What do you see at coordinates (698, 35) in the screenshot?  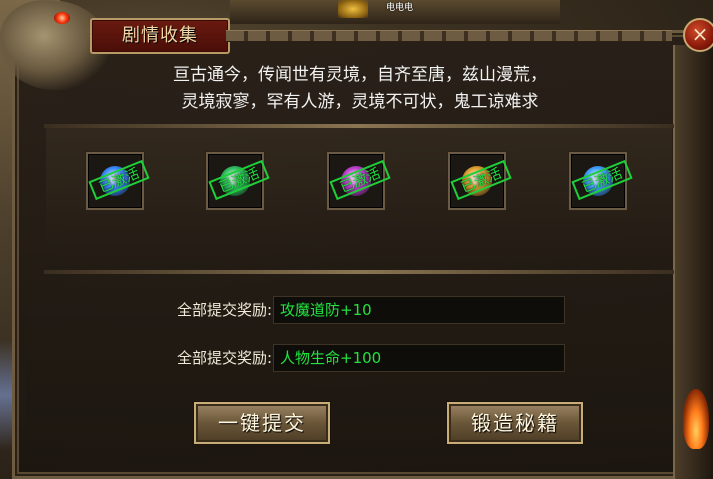 I see `close-button: ×` at bounding box center [698, 35].